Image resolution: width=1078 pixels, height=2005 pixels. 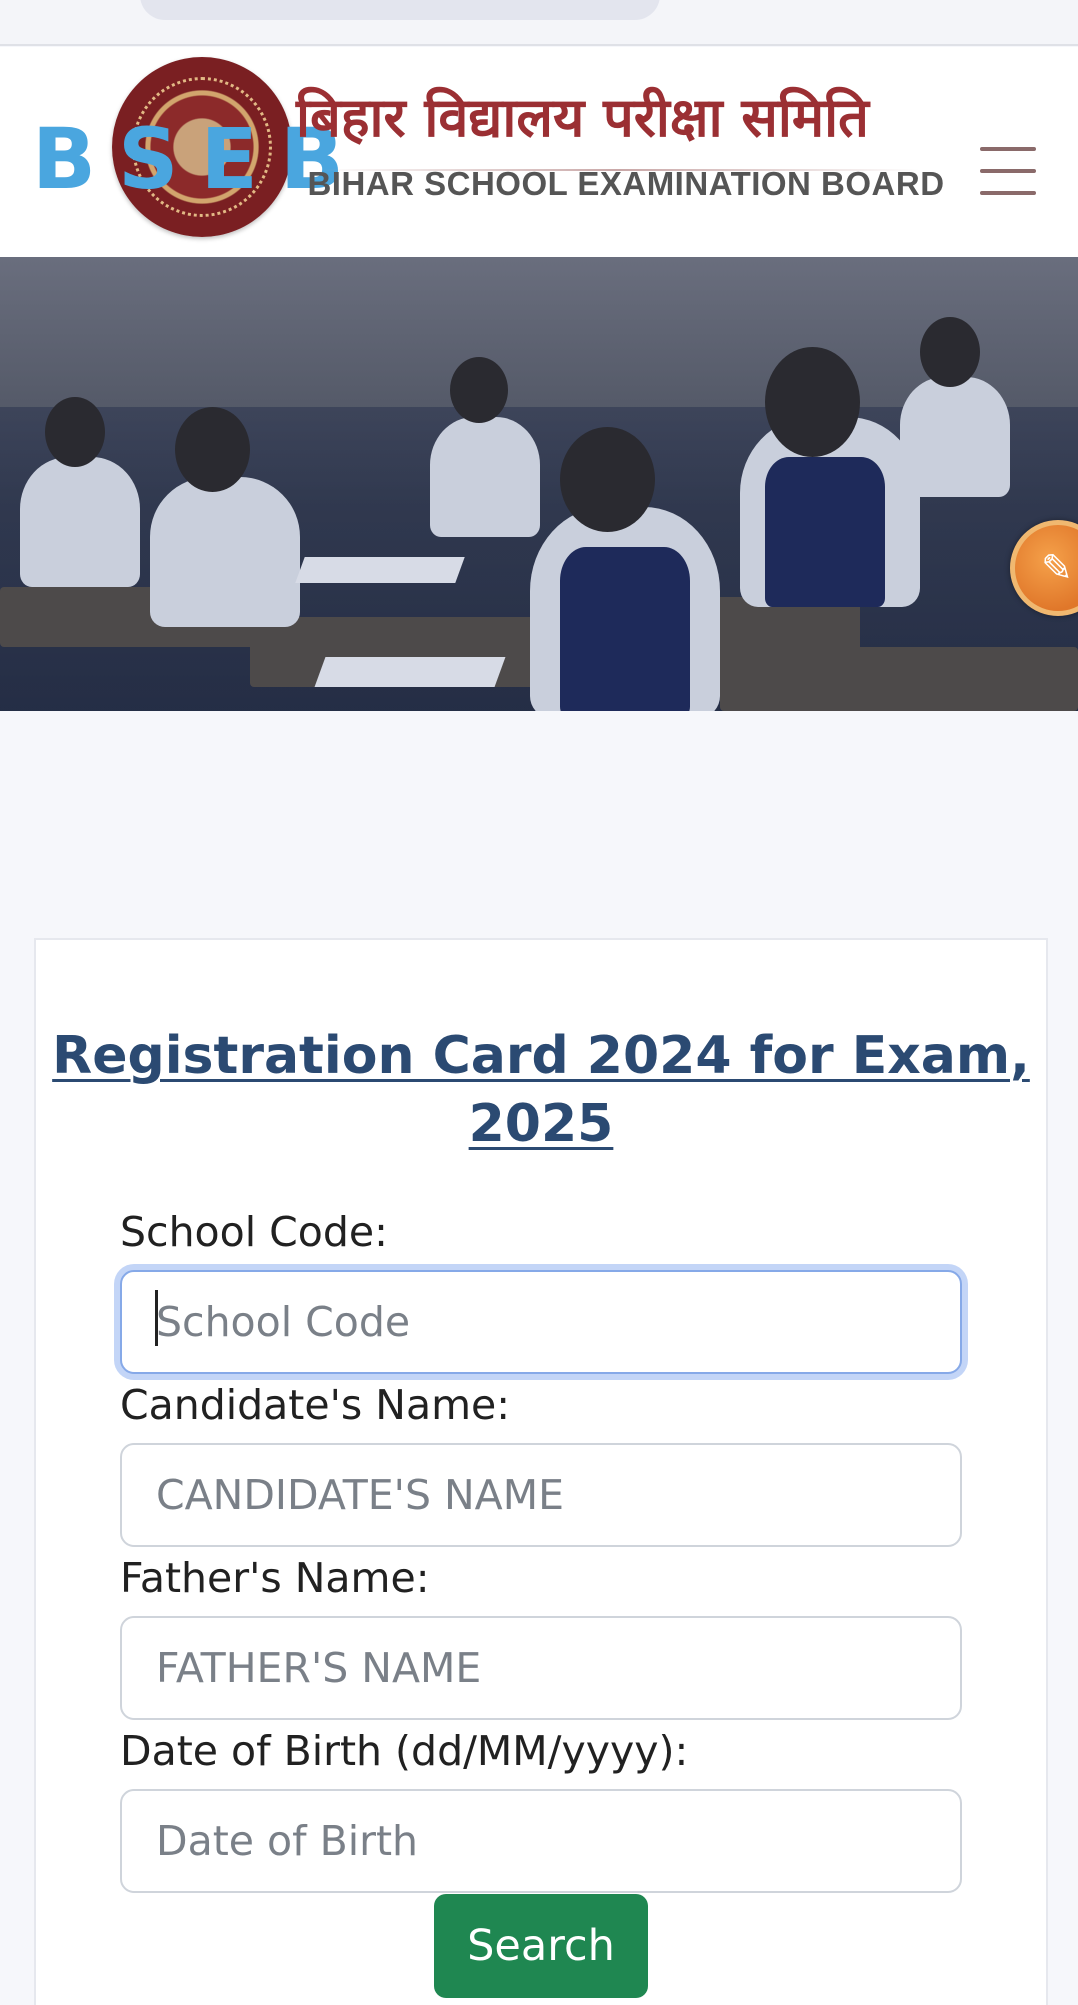 I want to click on address-bar, so click(x=400, y=10).